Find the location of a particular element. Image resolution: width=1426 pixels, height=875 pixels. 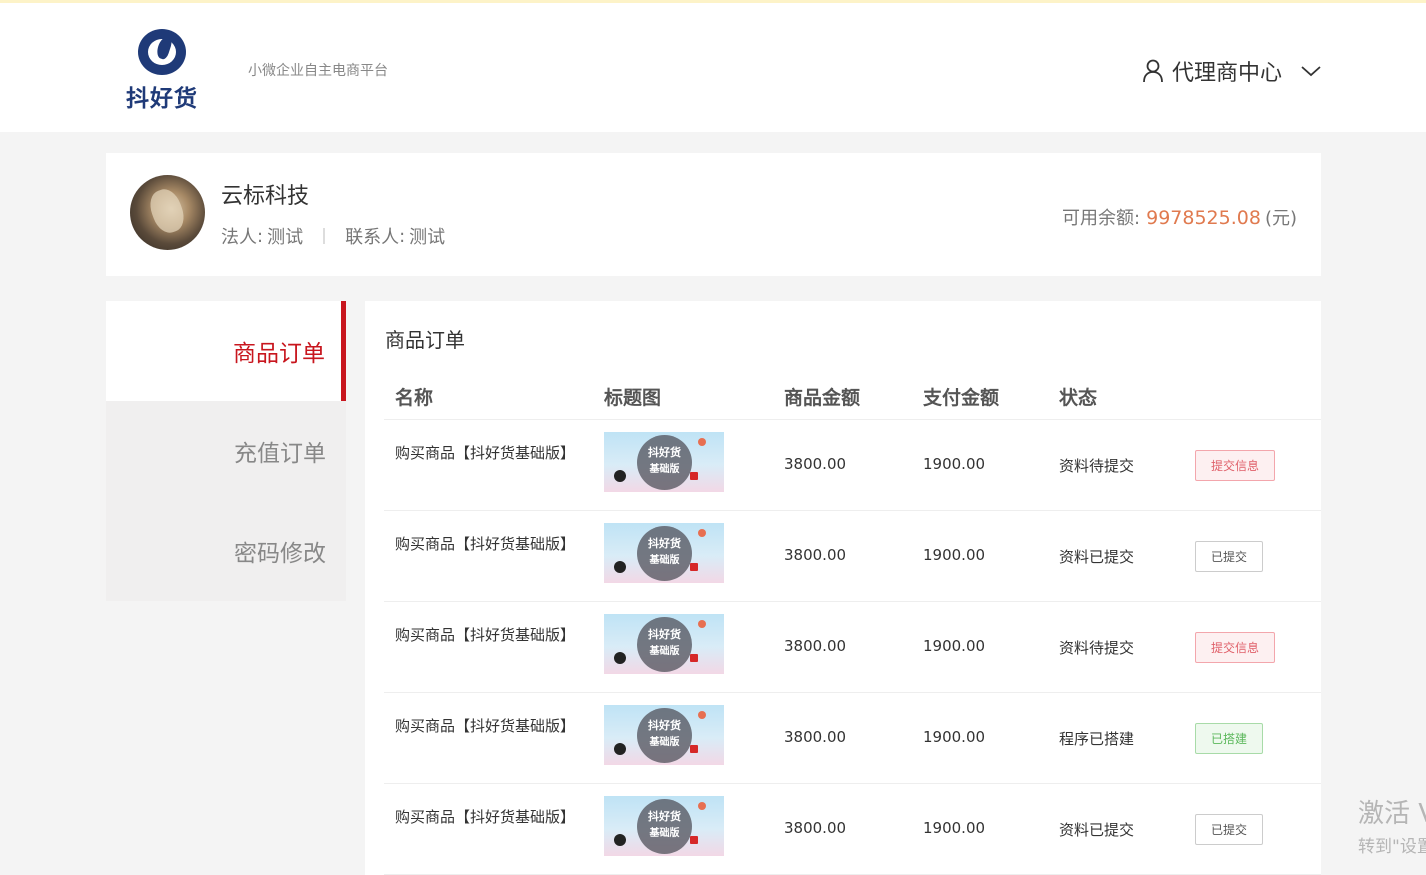

activation-watermark: 激活 V 转到"设置 is located at coordinates (1392, 825).